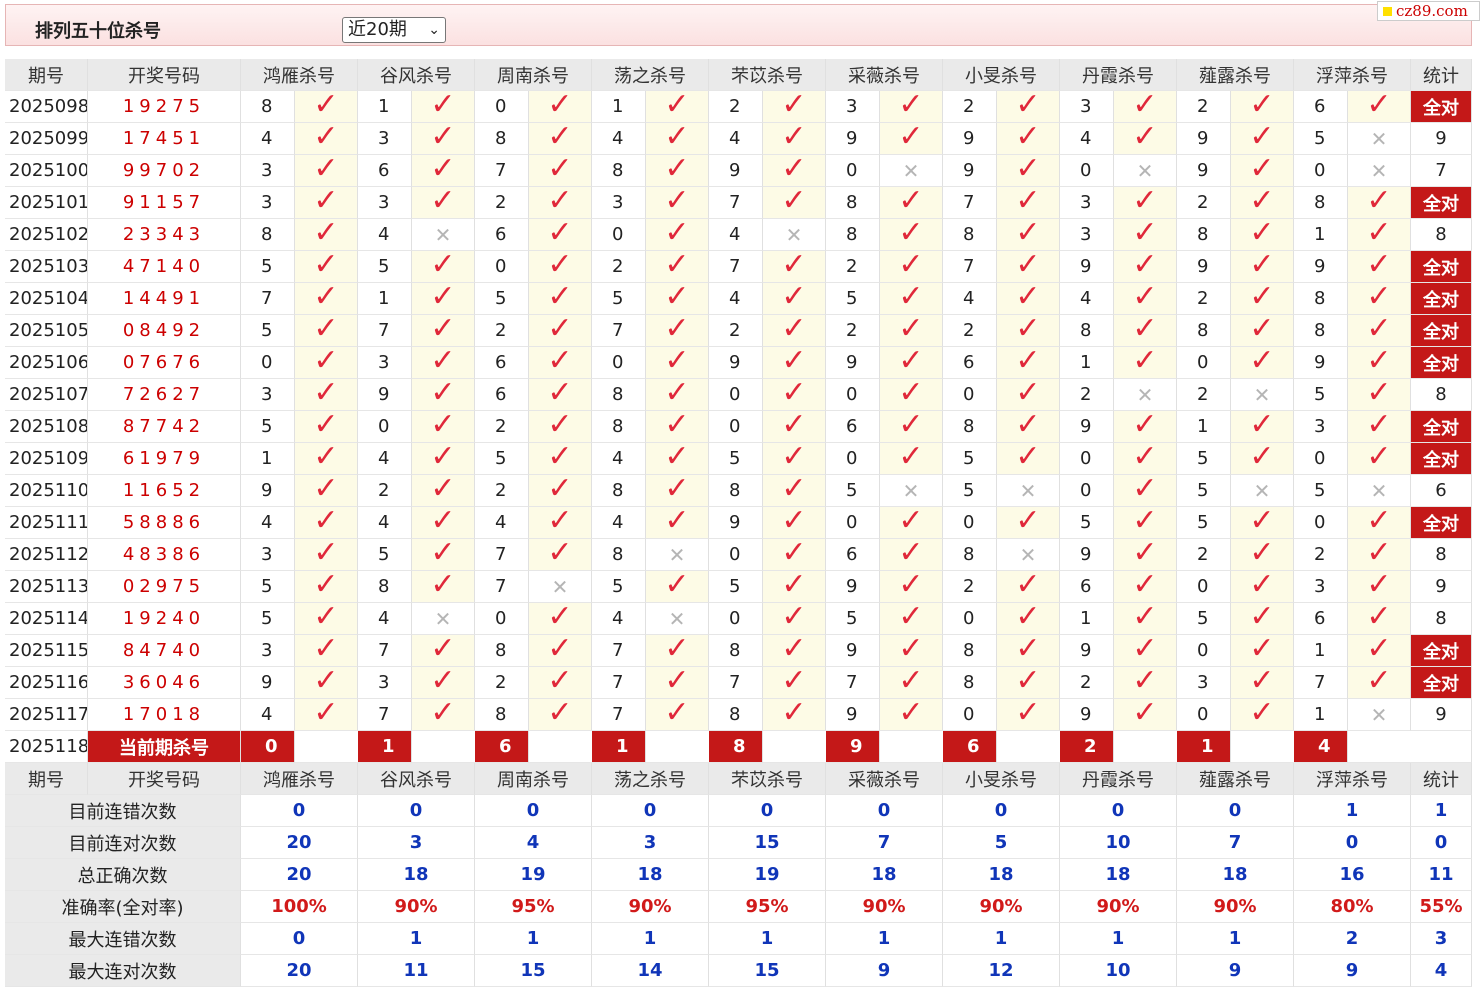 The height and width of the screenshot is (991, 1481). Describe the element at coordinates (299, 779) in the screenshot. I see `column-header: 鸿雁杀号` at that location.